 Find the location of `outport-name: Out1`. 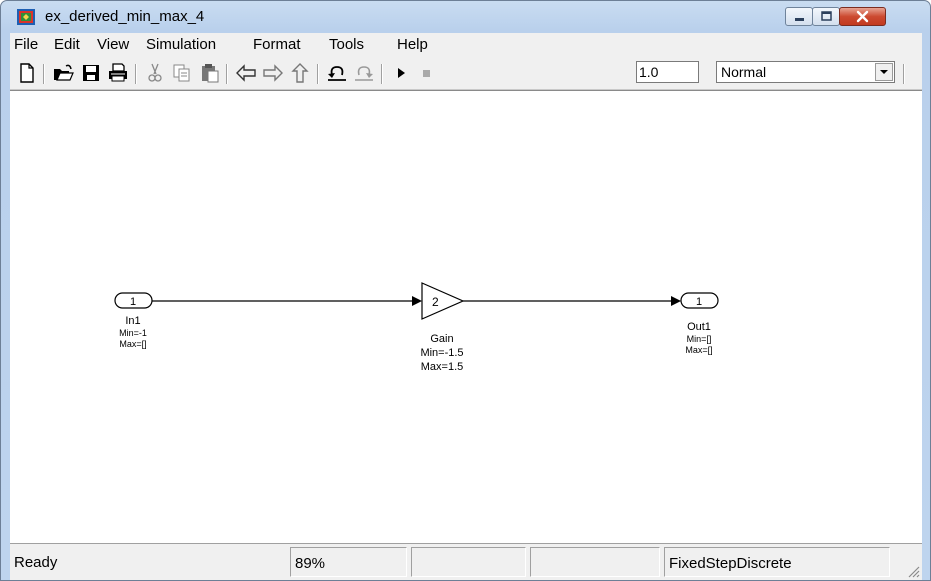

outport-name: Out1 is located at coordinates (699, 327).